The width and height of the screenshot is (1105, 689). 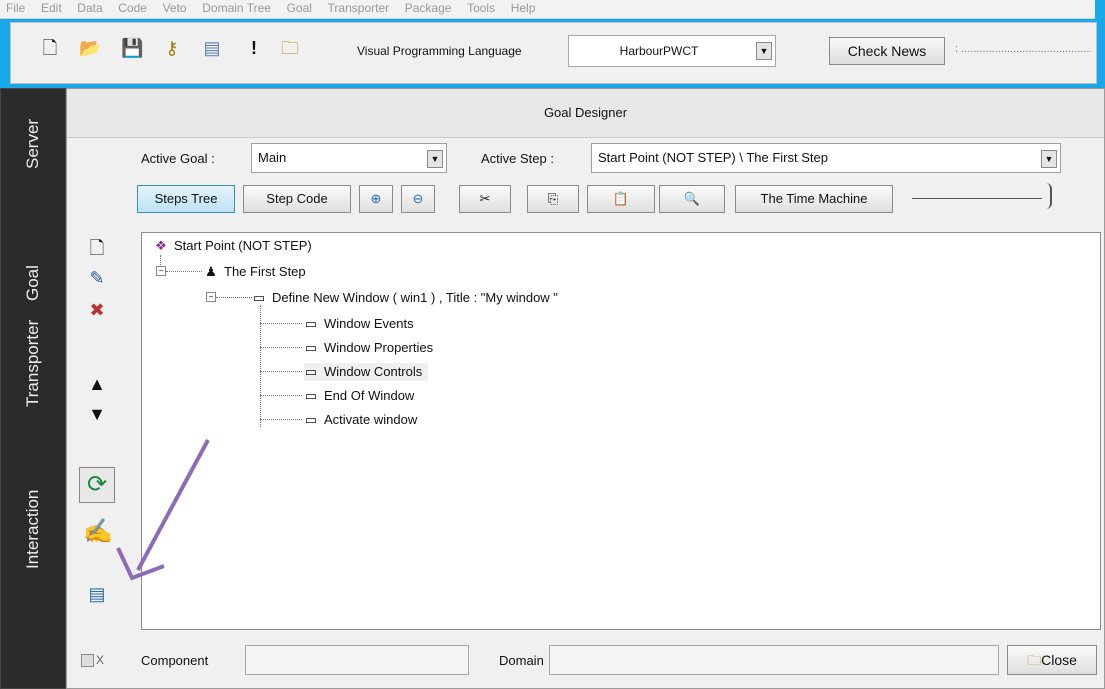 I want to click on delete-step-icon: ✖, so click(x=97, y=310).